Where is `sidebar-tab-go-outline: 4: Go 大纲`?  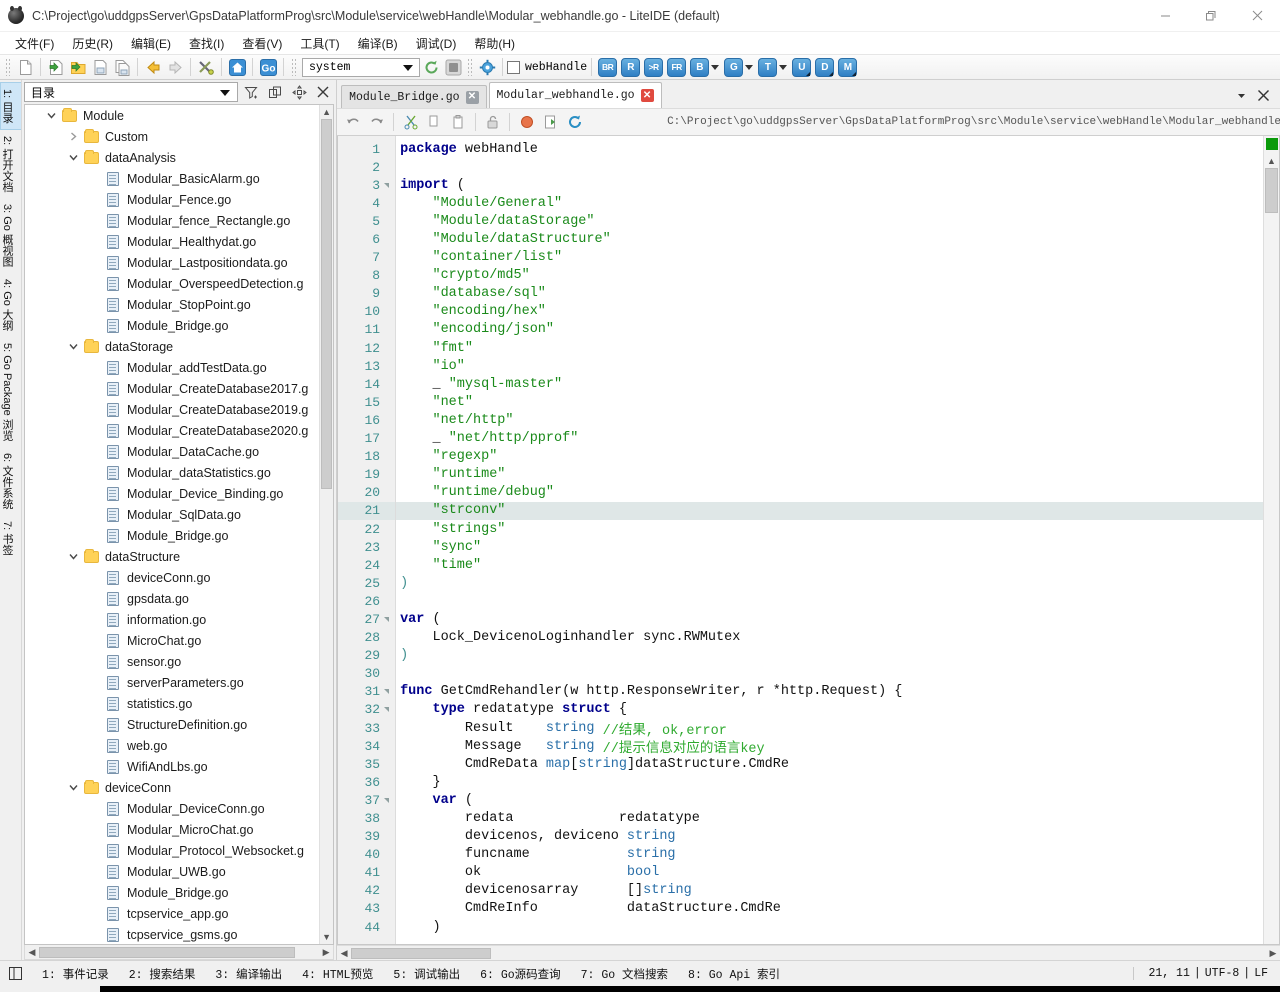 sidebar-tab-go-outline: 4: Go 大纲 is located at coordinates (10, 305).